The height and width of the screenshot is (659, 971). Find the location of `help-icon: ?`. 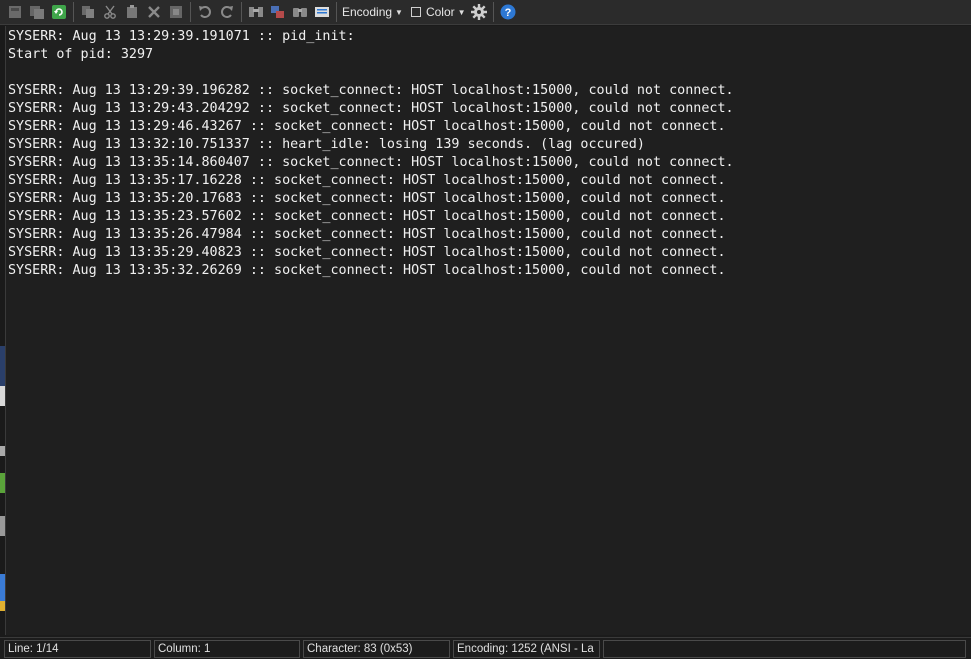

help-icon: ? is located at coordinates (508, 12).